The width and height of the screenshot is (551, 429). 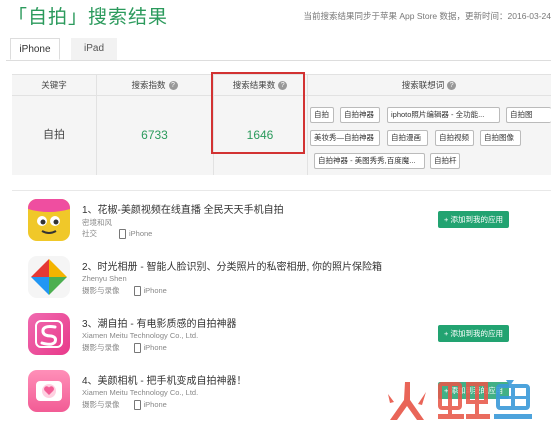 I want to click on keyword-value: 自拍, so click(x=54, y=135).